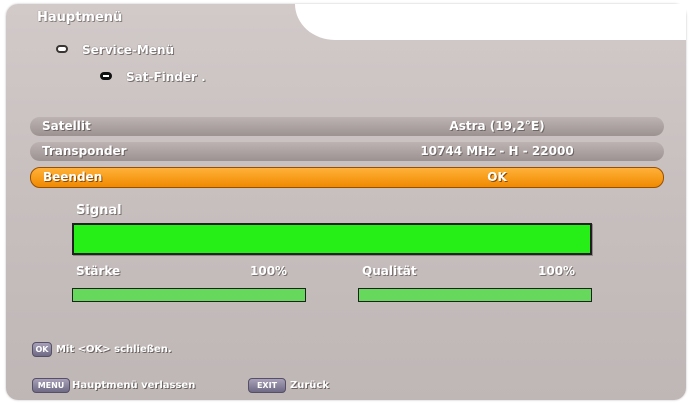  I want to click on ok-hint: Mit <OK> schließen., so click(114, 349).